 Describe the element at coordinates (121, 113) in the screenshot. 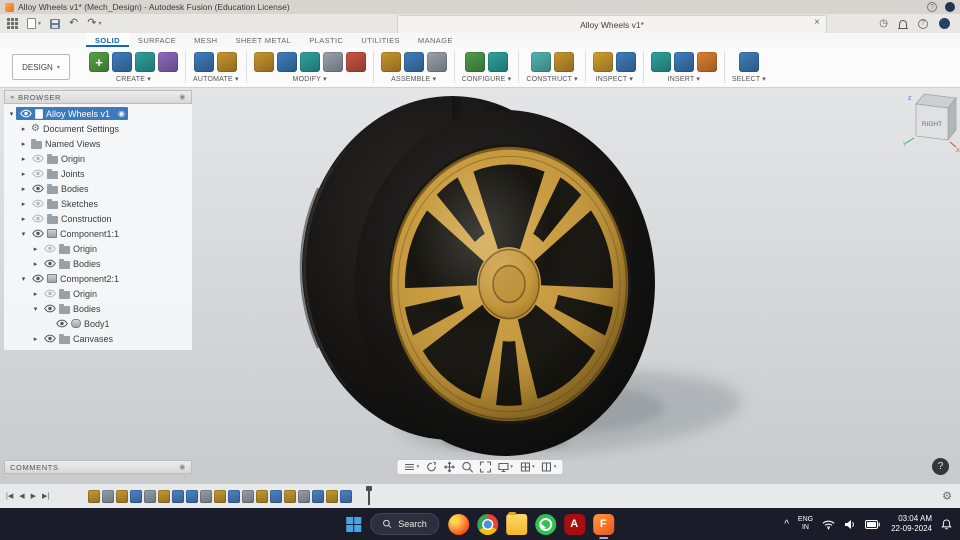

I see `activate-radio-icon: ◉` at that location.